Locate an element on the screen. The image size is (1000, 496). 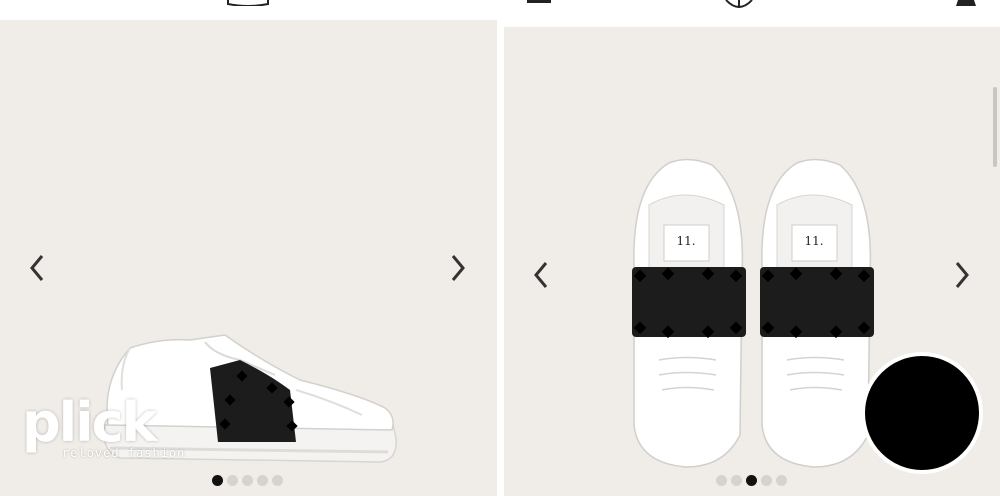
watermark-tagline: reloved fashion is located at coordinates (124, 453).